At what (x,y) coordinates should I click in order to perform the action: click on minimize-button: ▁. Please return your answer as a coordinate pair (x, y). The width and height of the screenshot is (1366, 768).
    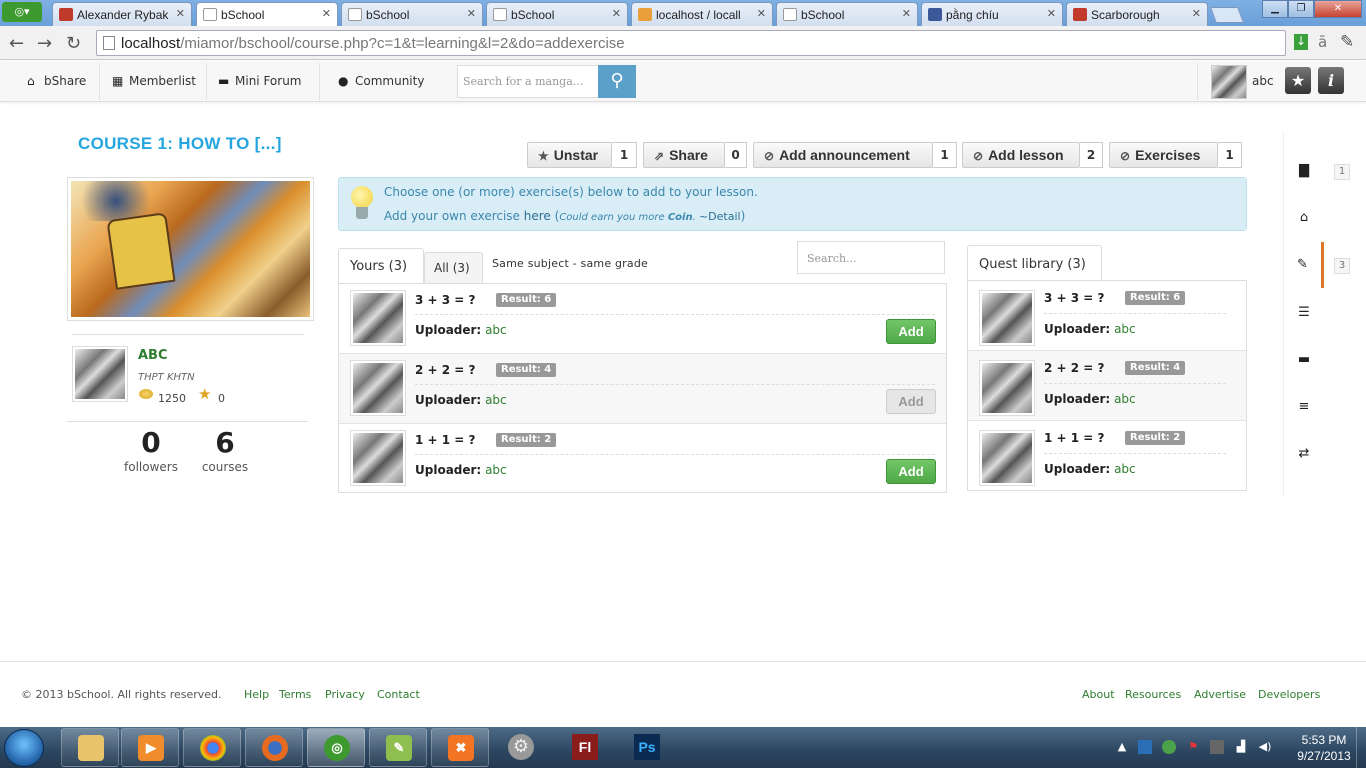
    Looking at the image, I should click on (1275, 9).